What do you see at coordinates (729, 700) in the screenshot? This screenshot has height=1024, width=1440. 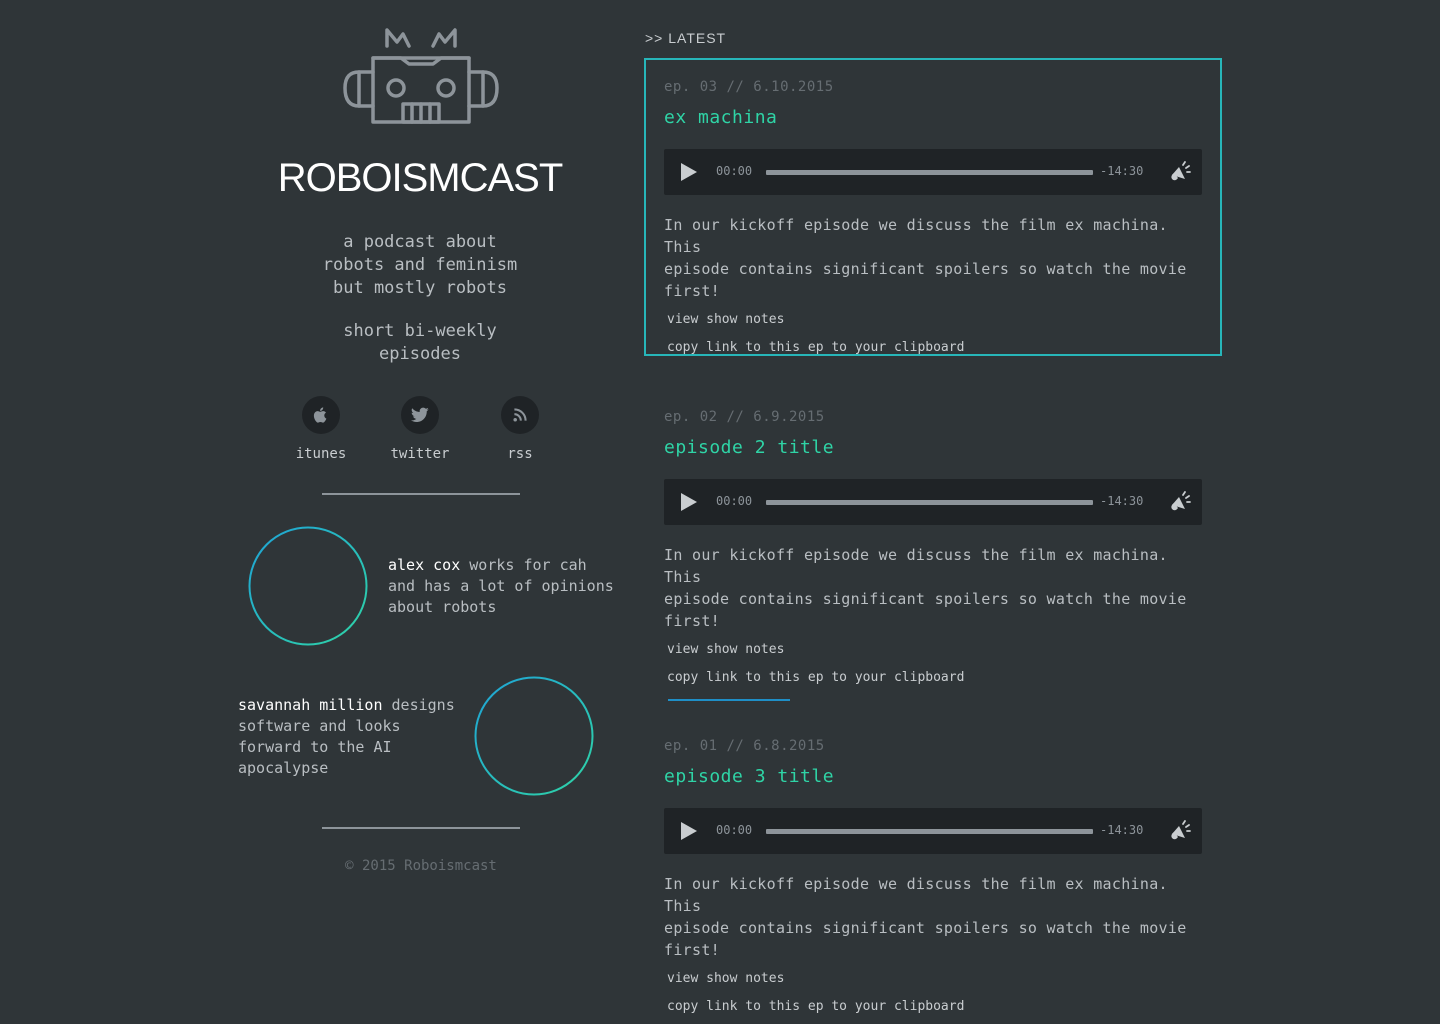 I see `episode-divider` at bounding box center [729, 700].